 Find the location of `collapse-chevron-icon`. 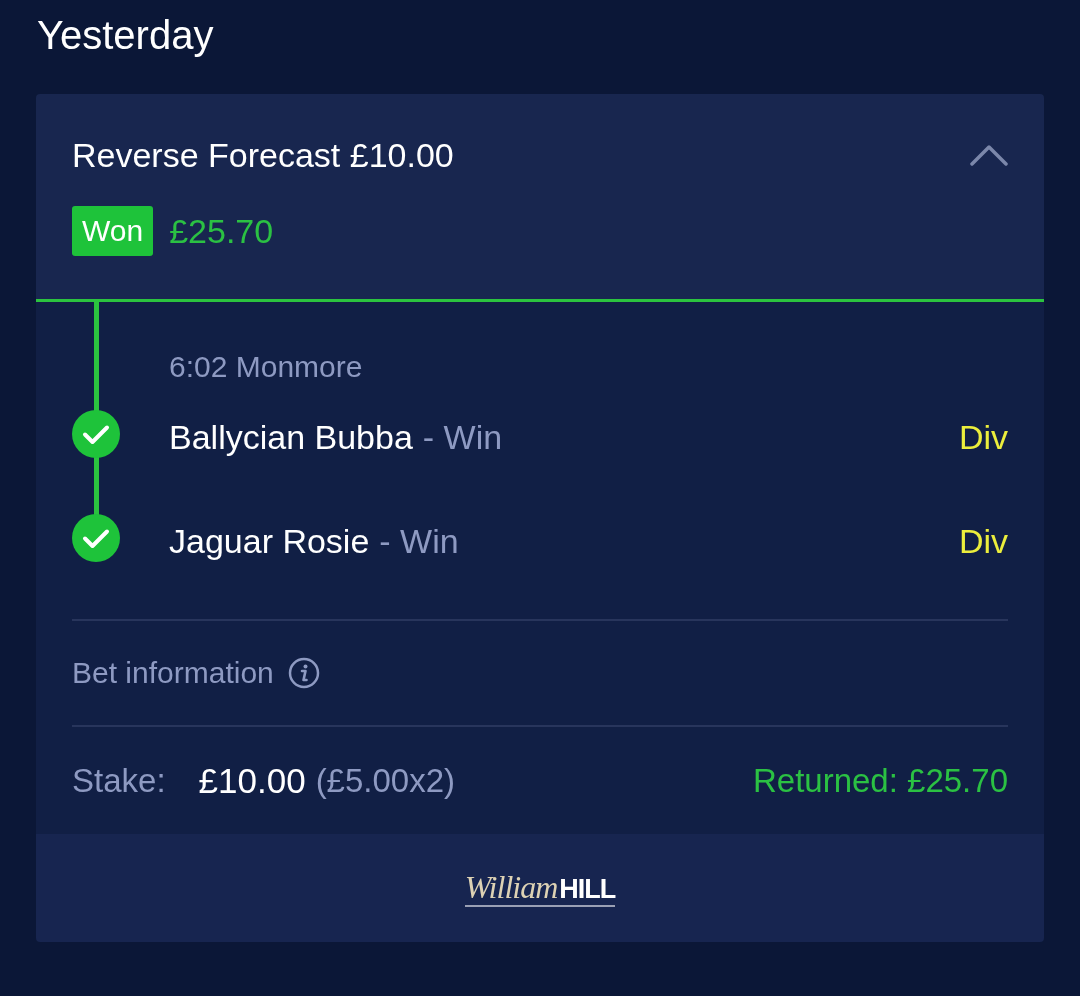

collapse-chevron-icon is located at coordinates (989, 155).